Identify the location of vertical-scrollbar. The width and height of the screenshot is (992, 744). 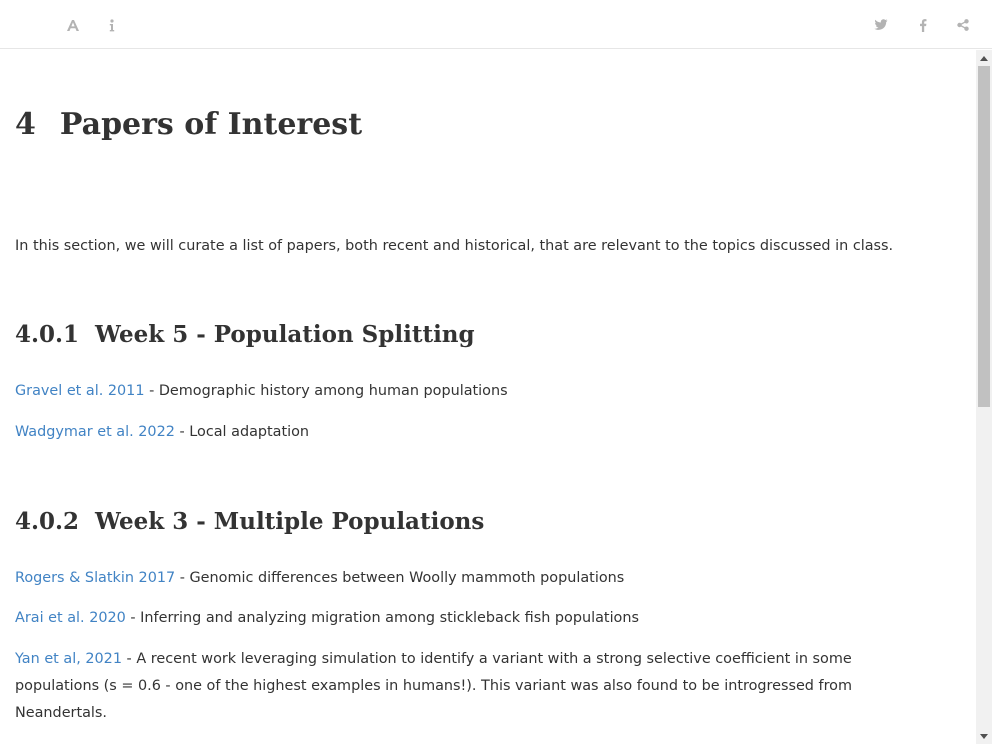
(984, 397).